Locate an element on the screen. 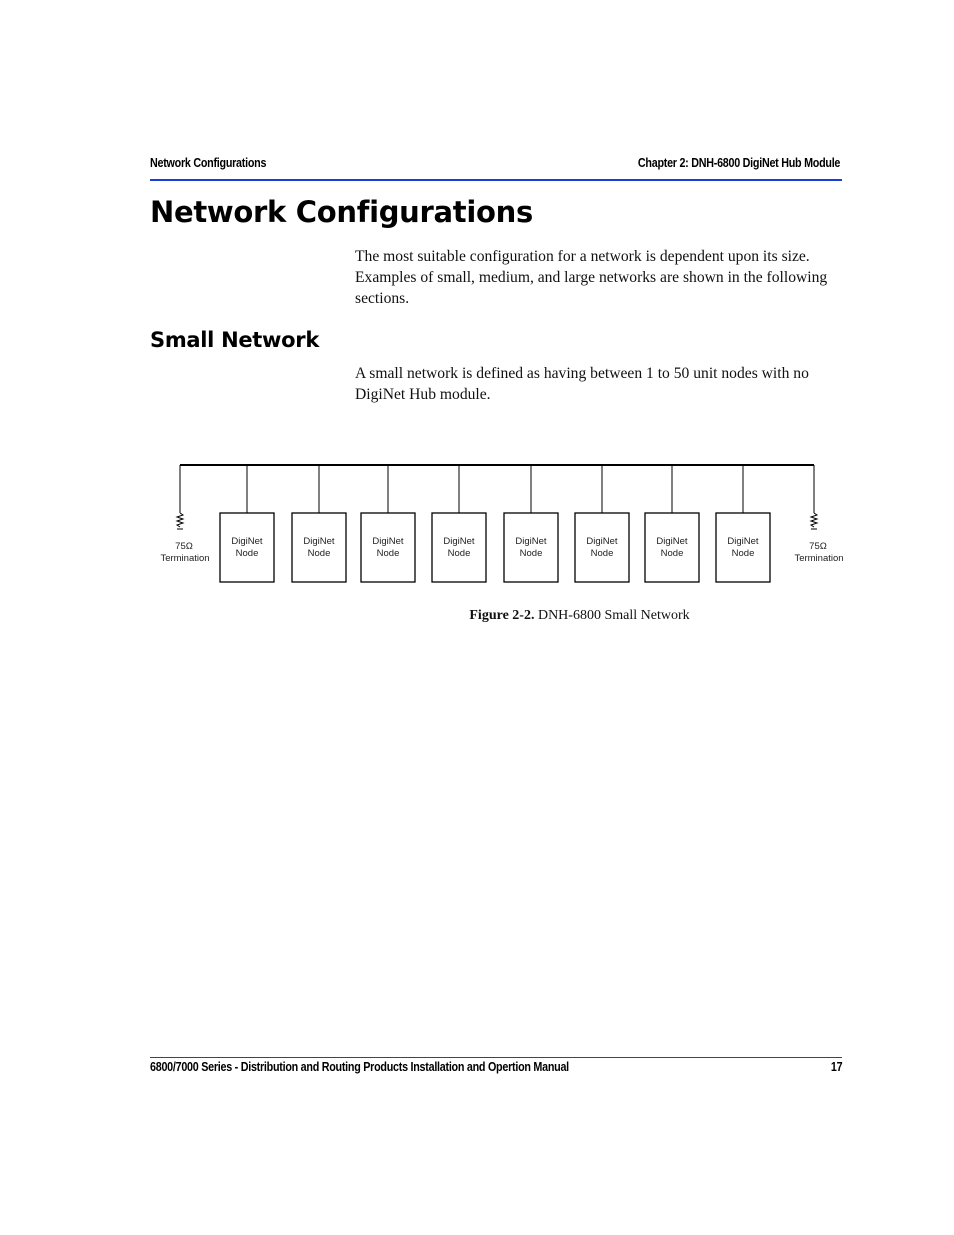 The image size is (954, 1235). running-header-section: Network Configurations is located at coordinates (208, 163).